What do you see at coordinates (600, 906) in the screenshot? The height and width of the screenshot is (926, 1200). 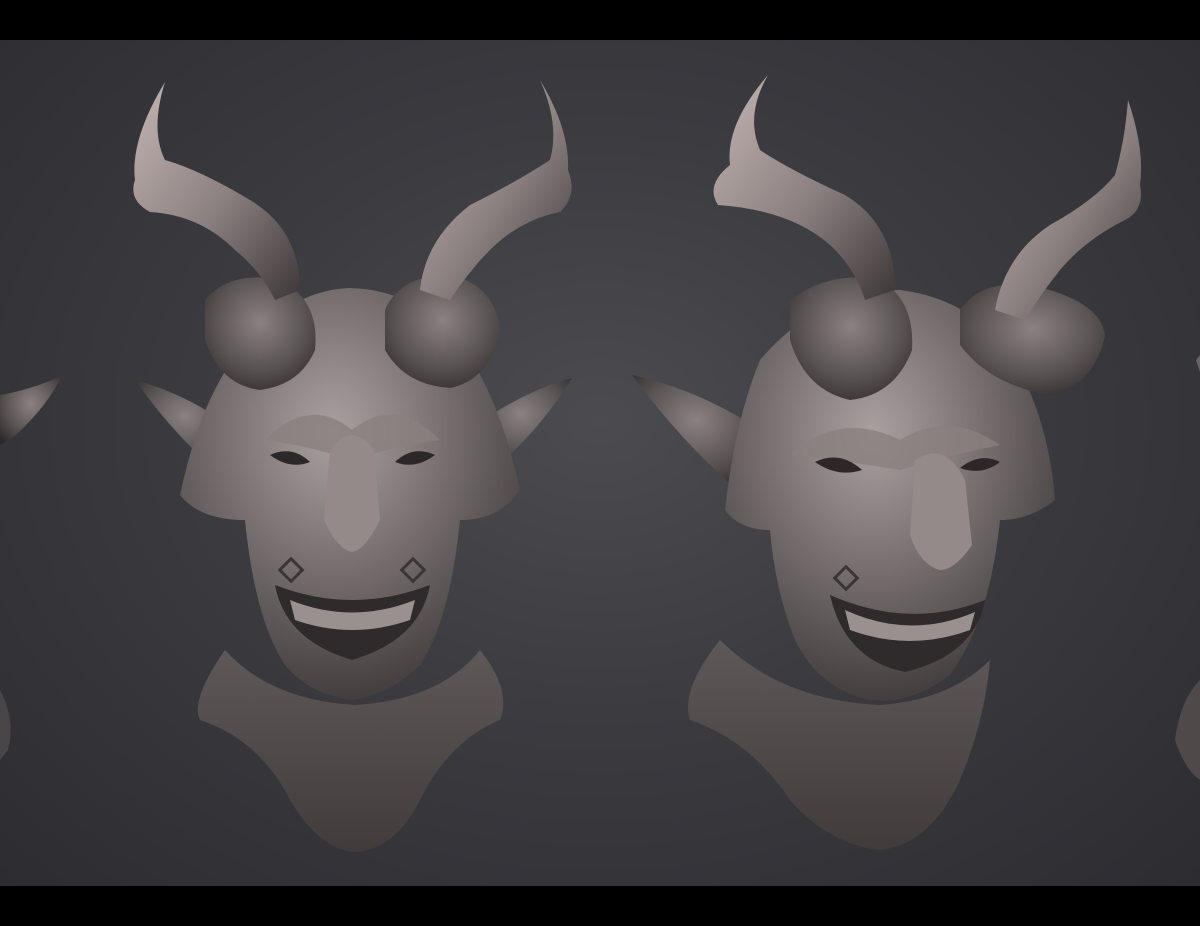 I see `letterbox-bottom` at bounding box center [600, 906].